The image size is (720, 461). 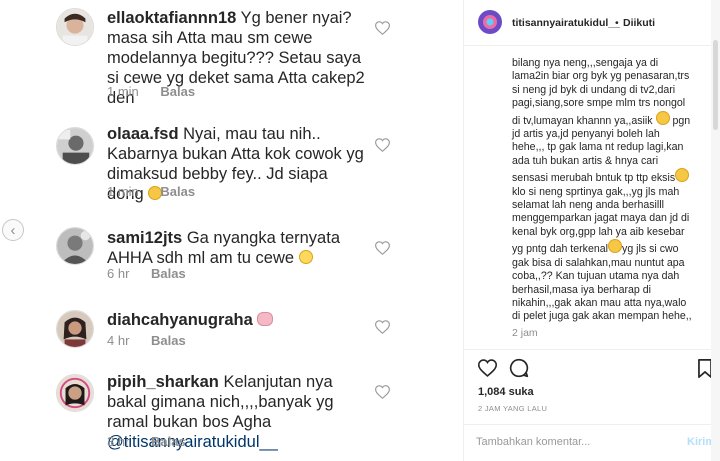 I want to click on caption-line: coba,,?? Kan tujuan utama nya dah, so click(x=596, y=276).